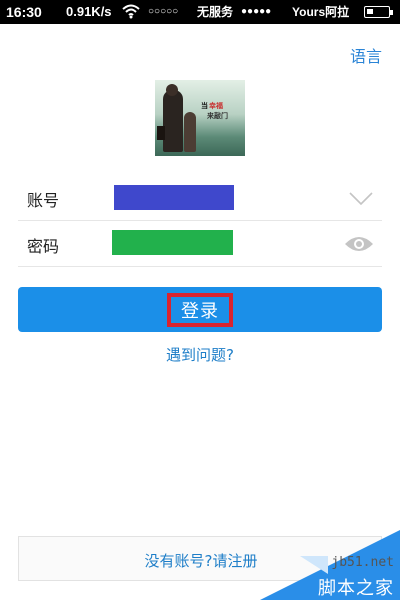  What do you see at coordinates (356, 588) in the screenshot?
I see `watermark-brand: 脚本之家` at bounding box center [356, 588].